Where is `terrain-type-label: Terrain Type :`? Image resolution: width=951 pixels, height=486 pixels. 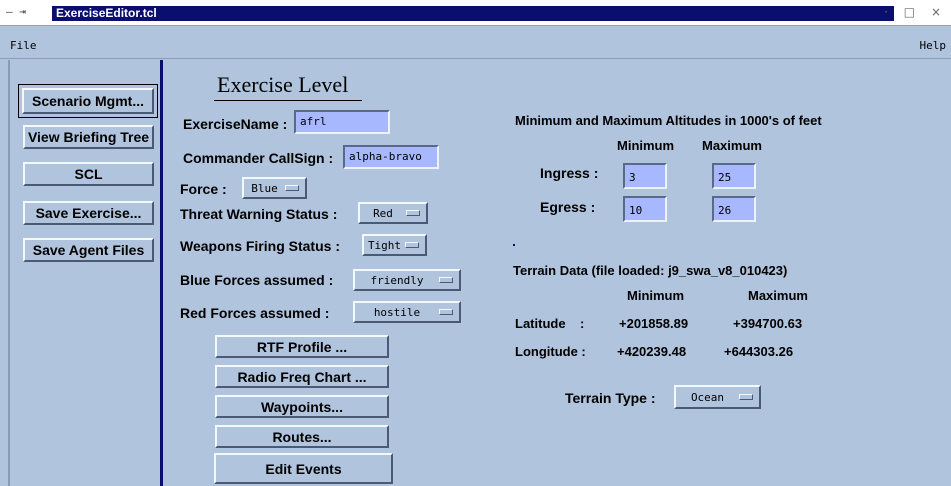 terrain-type-label: Terrain Type : is located at coordinates (610, 398).